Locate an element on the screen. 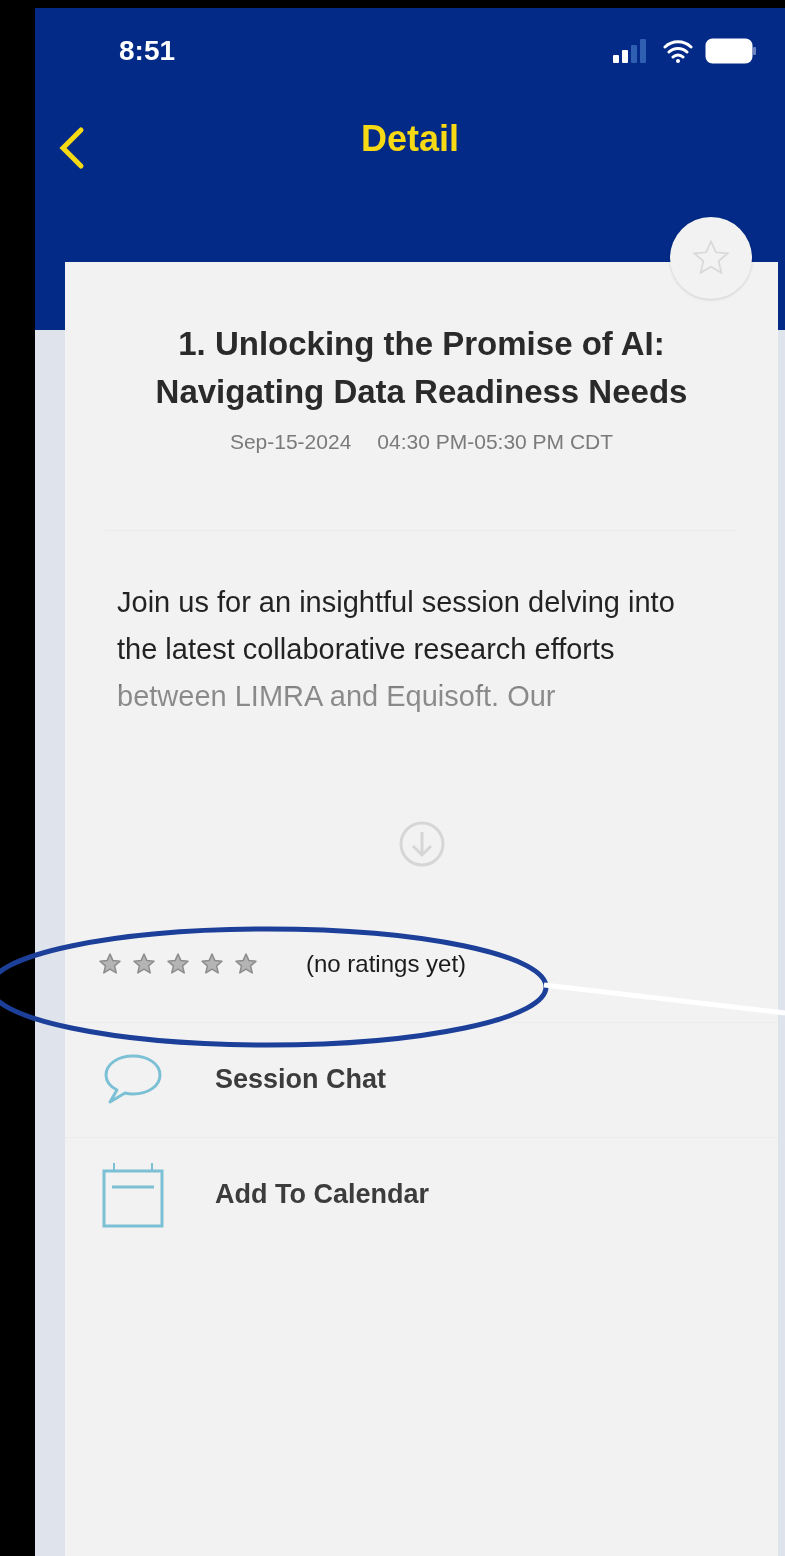  star-rating is located at coordinates (178, 963).